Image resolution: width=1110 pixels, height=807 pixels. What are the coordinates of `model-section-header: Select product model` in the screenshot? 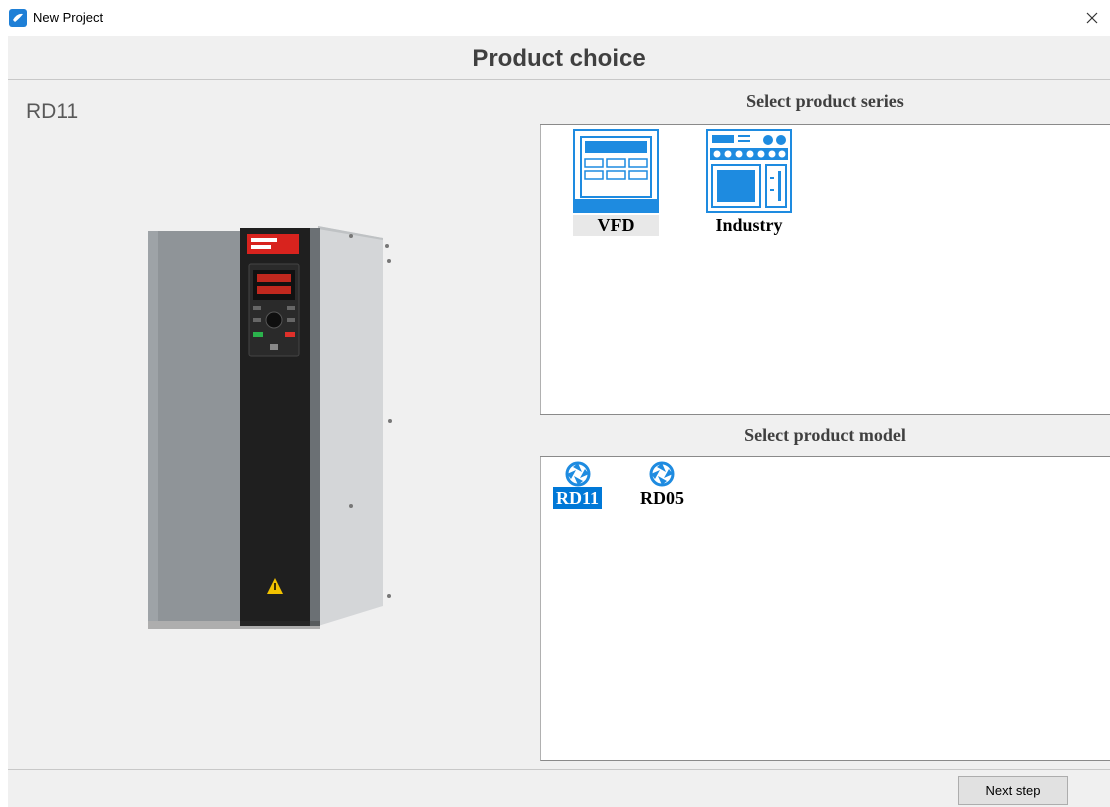 It's located at (825, 435).